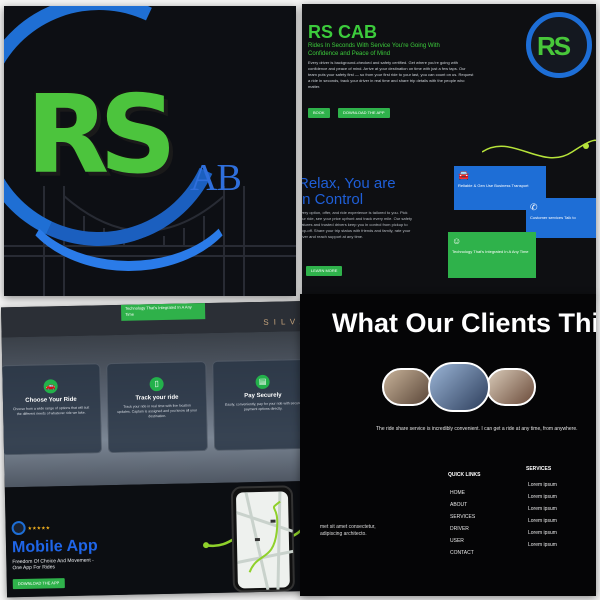 This screenshot has width=600, height=600. What do you see at coordinates (51, 400) in the screenshot?
I see `feature-title: Choose Your Ride` at bounding box center [51, 400].